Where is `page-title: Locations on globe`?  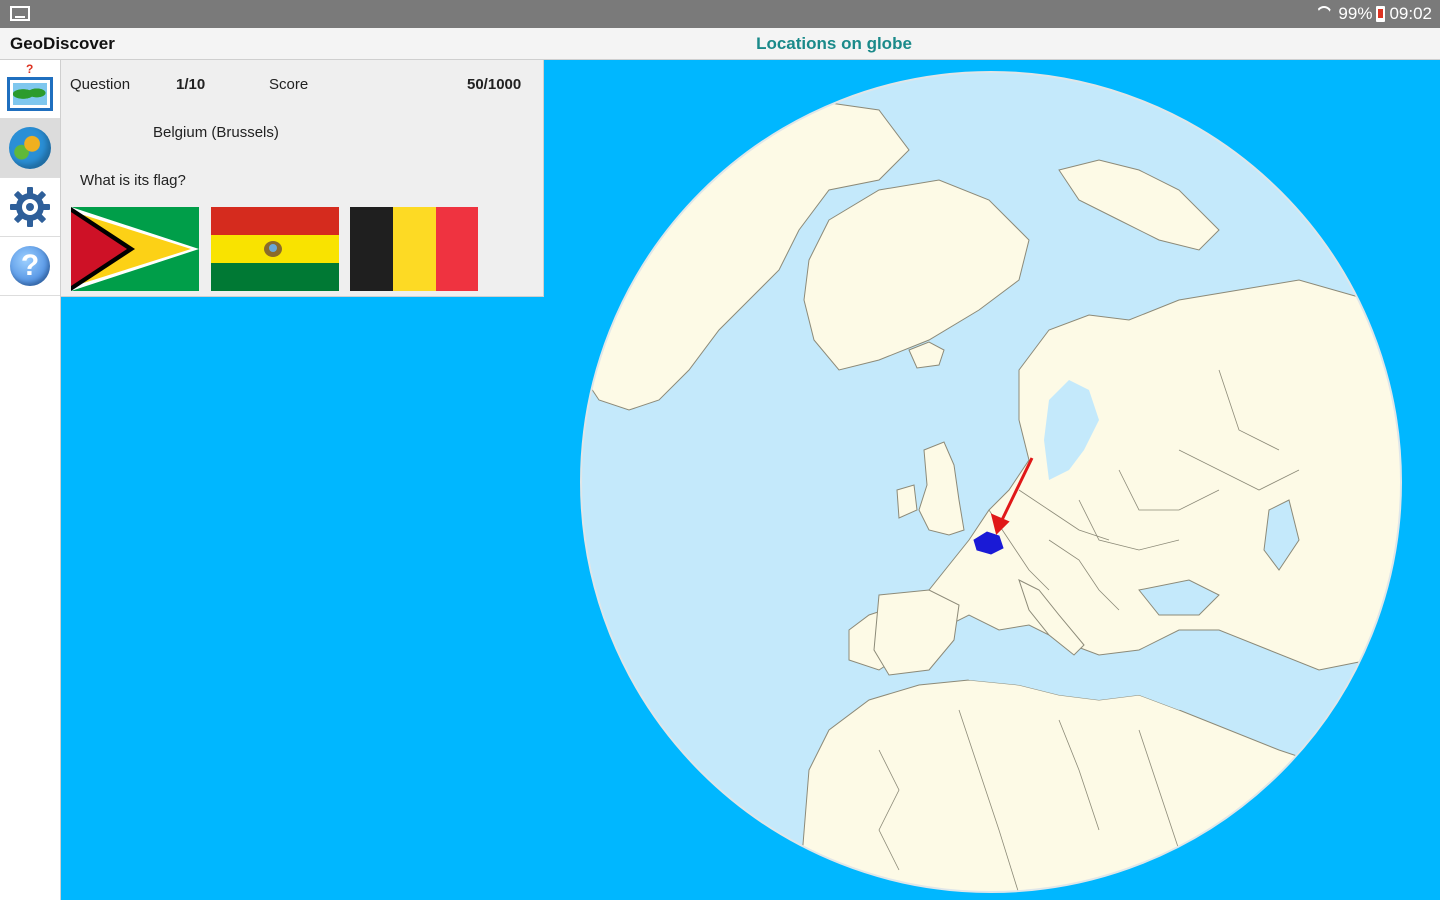 page-title: Locations on globe is located at coordinates (834, 43).